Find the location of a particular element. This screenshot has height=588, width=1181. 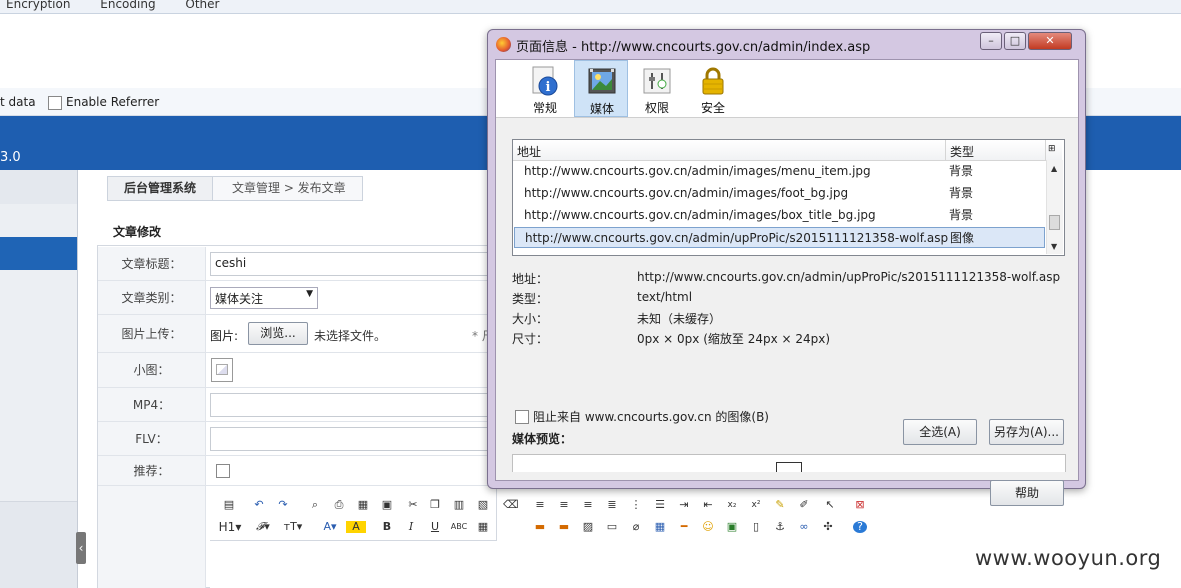

undo-icon: ↶ is located at coordinates (259, 505).